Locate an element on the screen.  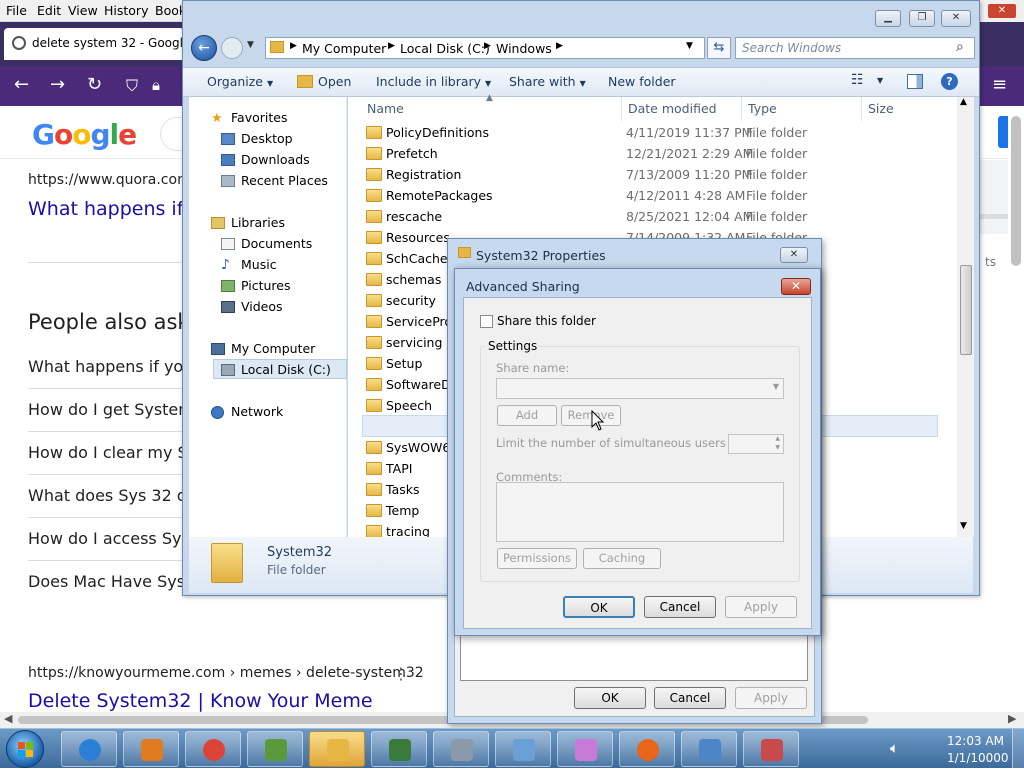
nav-libraries: Libraries is located at coordinates (258, 222).